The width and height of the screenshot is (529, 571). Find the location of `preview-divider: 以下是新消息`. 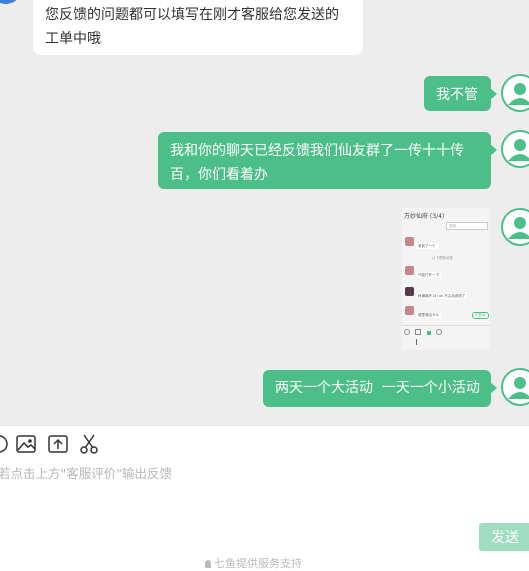

preview-divider: 以下是新消息 is located at coordinates (442, 258).